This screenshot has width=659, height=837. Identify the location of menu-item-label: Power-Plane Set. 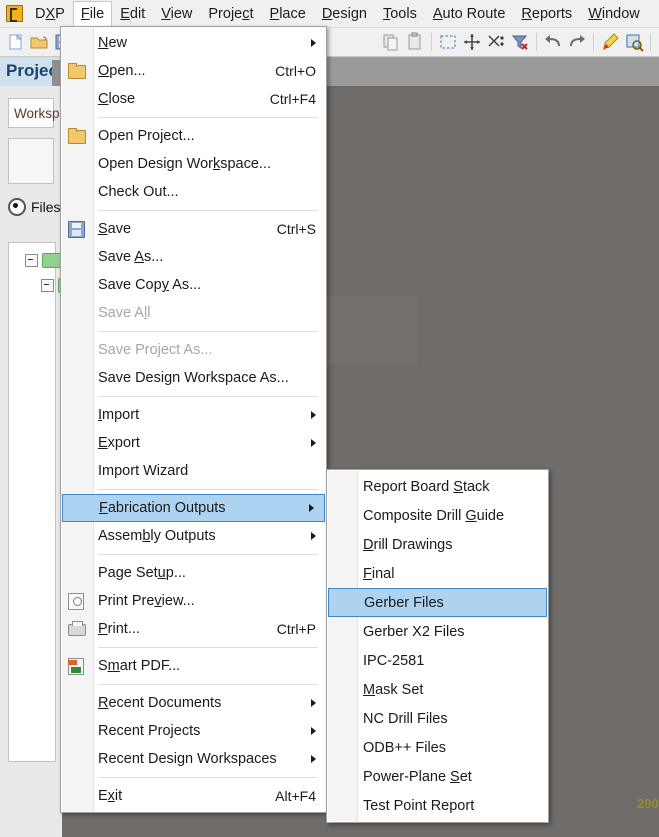
(417, 776).